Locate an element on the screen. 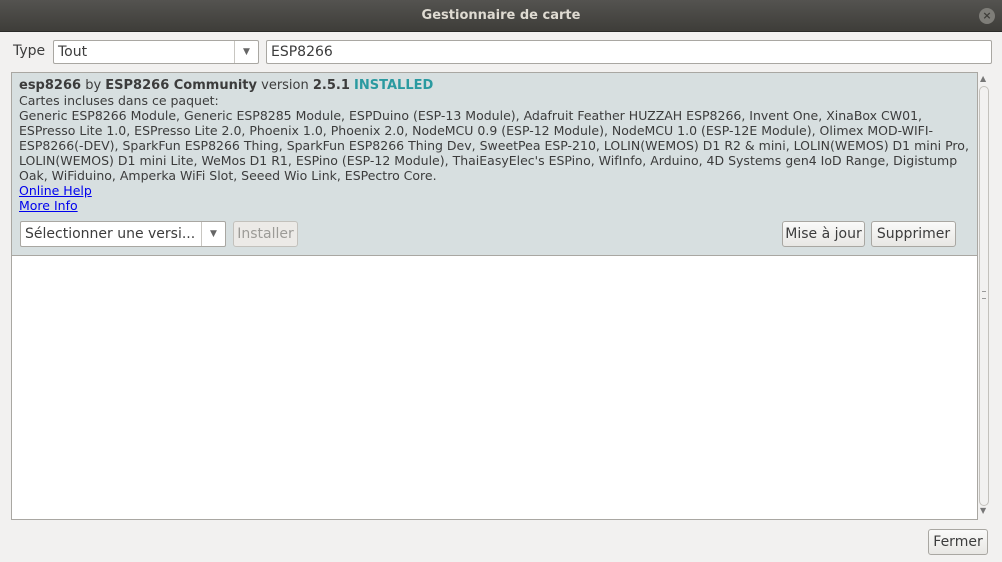 The image size is (1002, 562). title-bar: Gestionnaire de carte × is located at coordinates (501, 16).